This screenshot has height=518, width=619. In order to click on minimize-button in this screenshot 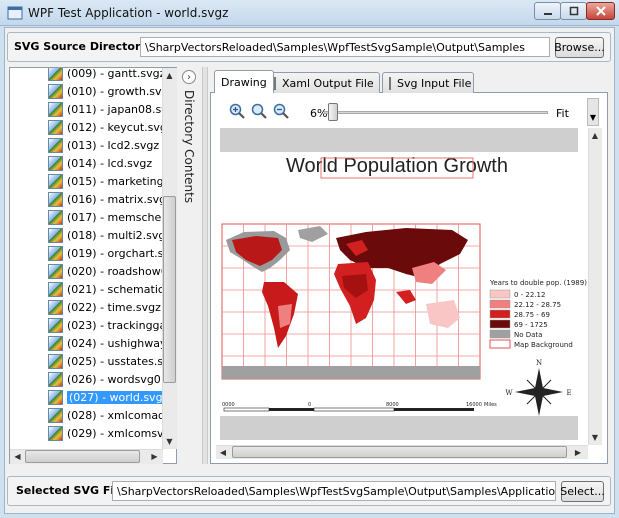, I will do `click(547, 11)`.